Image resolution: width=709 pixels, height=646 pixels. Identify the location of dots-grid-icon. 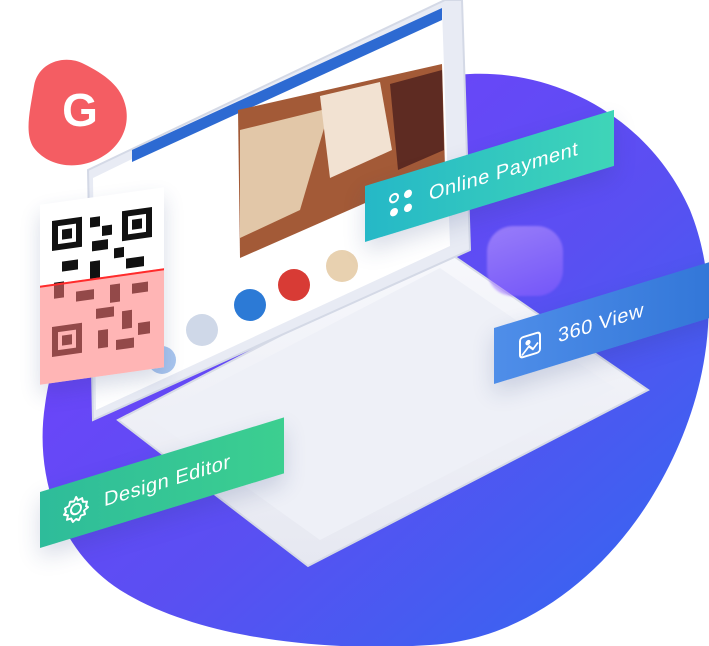
(401, 203).